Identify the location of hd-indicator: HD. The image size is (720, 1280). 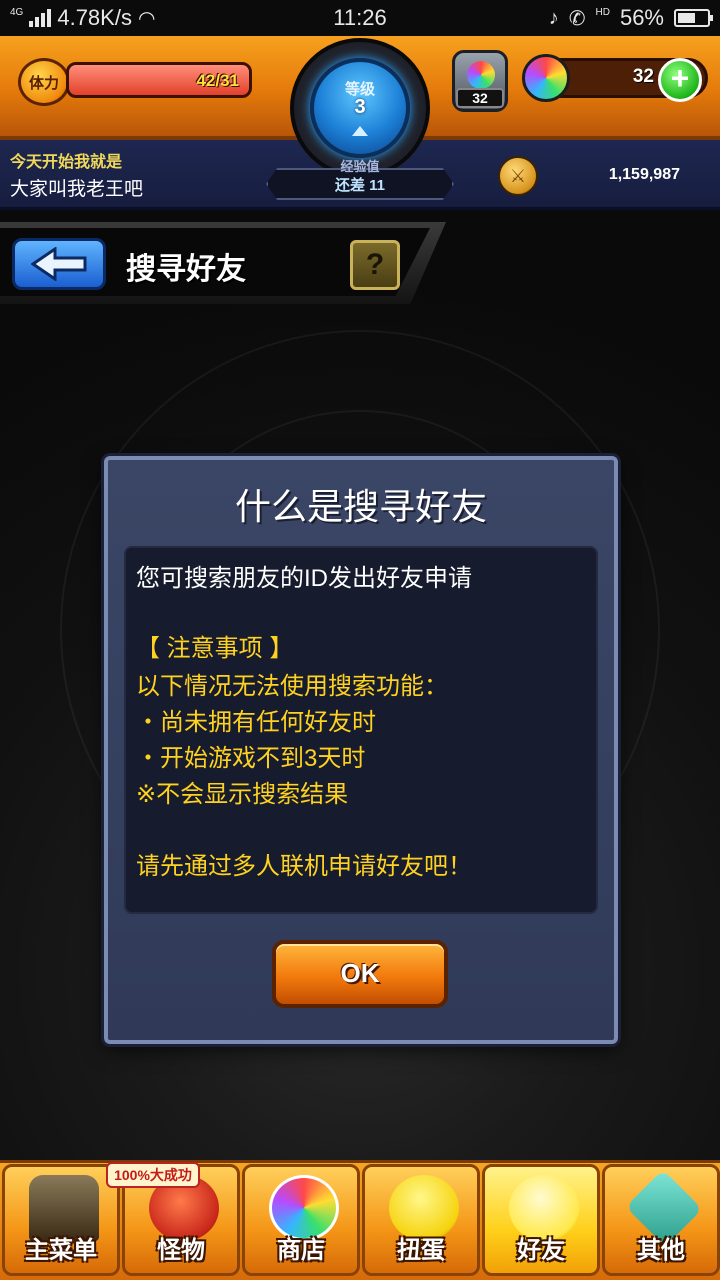
(602, 12).